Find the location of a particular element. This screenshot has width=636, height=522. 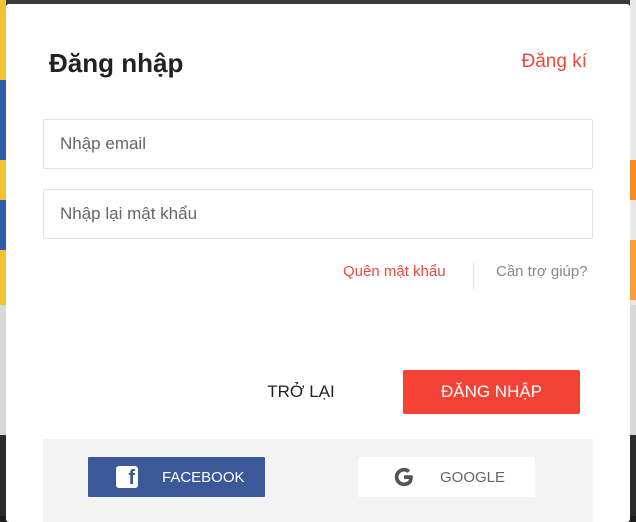

facebook-login-button: f FACEBOOK is located at coordinates (176, 477).